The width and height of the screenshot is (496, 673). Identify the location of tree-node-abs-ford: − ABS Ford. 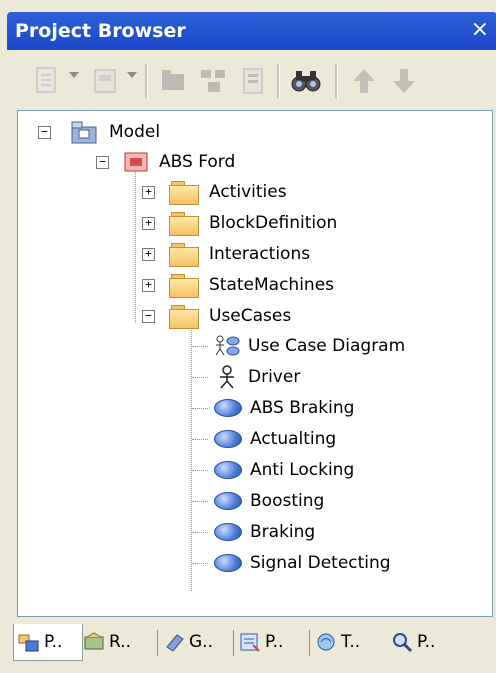
(165, 162).